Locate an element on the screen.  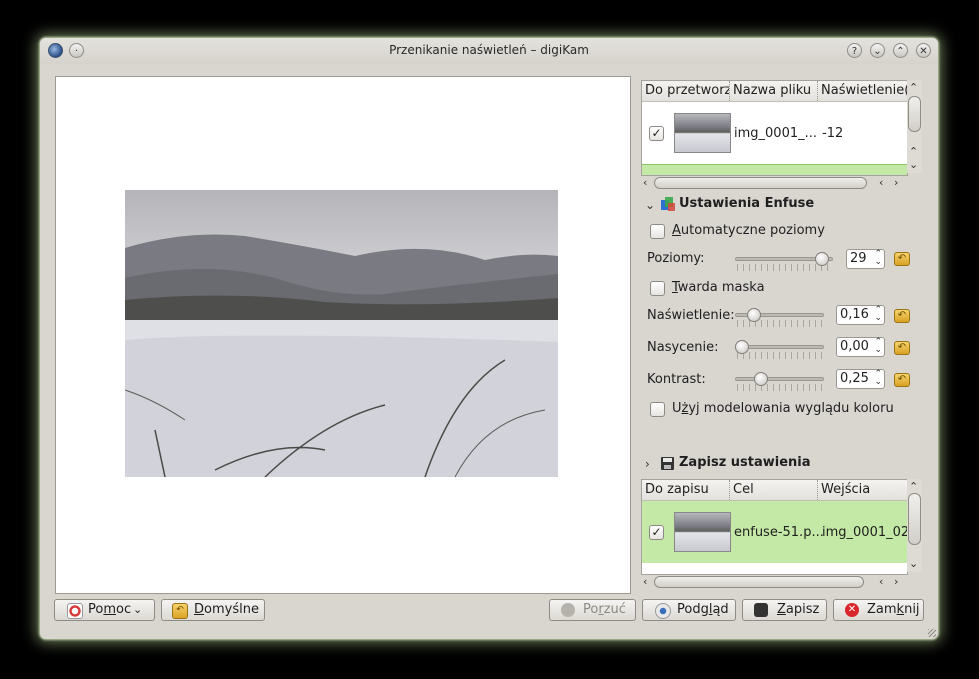
input-table-hscrollbar: ‹ ‹ › is located at coordinates (773, 183).